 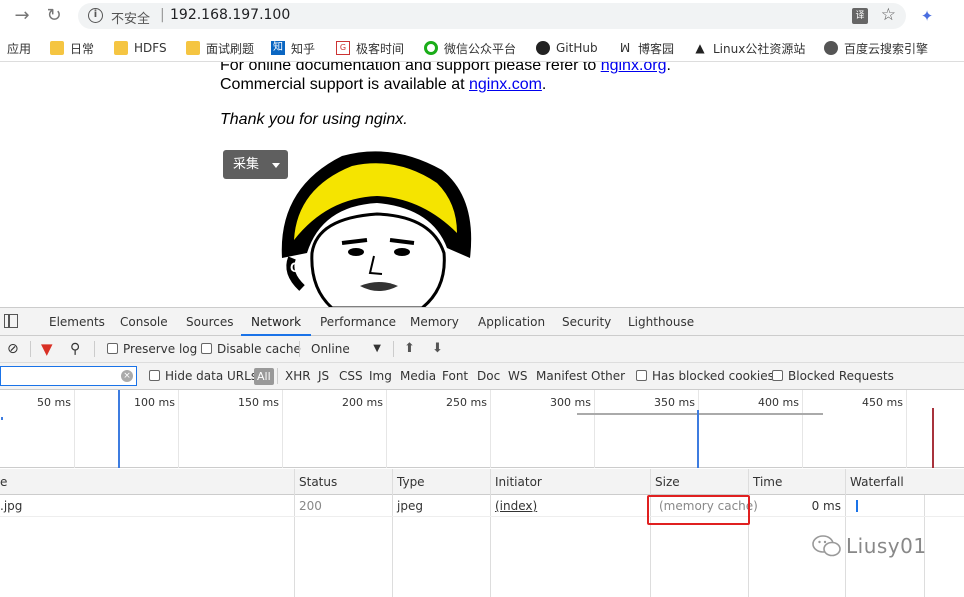 What do you see at coordinates (927, 16) in the screenshot?
I see `extension-icon: ✦` at bounding box center [927, 16].